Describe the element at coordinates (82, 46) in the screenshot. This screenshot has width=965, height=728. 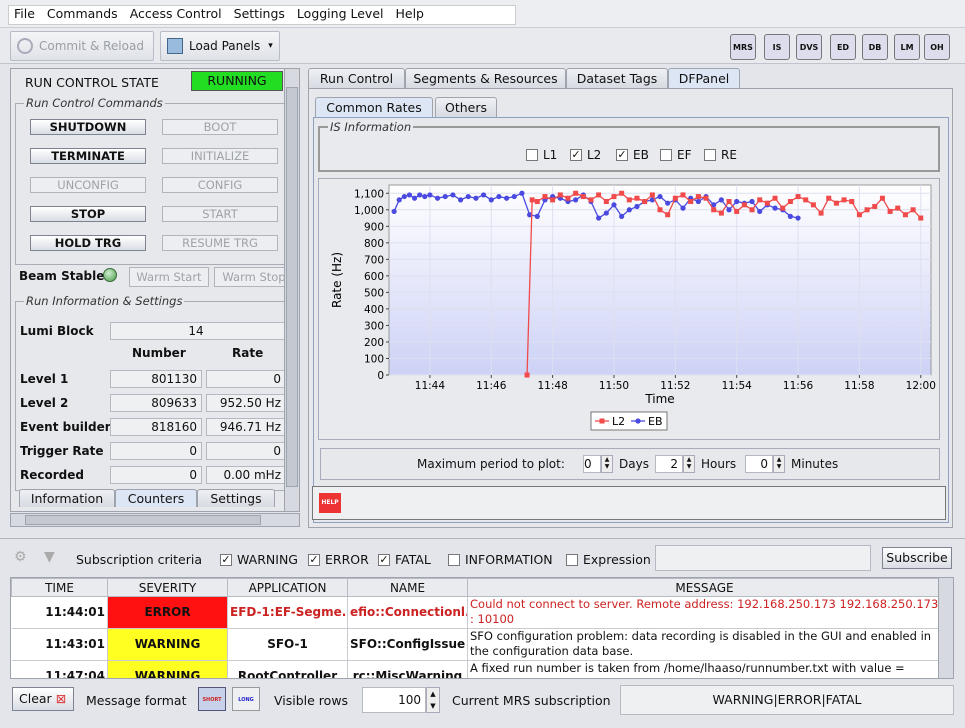
I see `commit-reload-button: Commit & Reload` at that location.